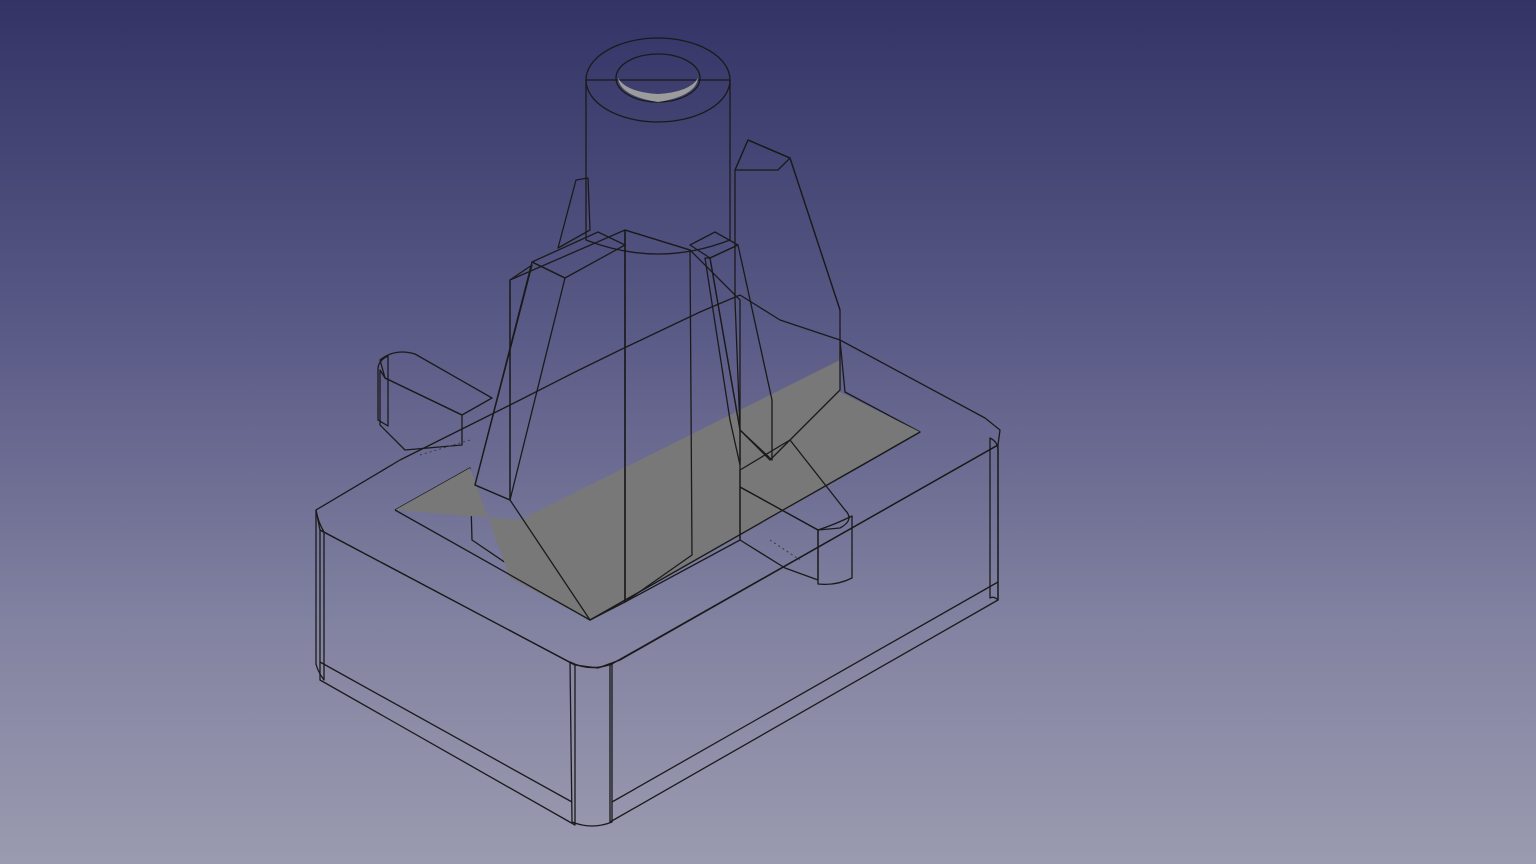  I want to click on back-rib-edge, so click(794, 225).